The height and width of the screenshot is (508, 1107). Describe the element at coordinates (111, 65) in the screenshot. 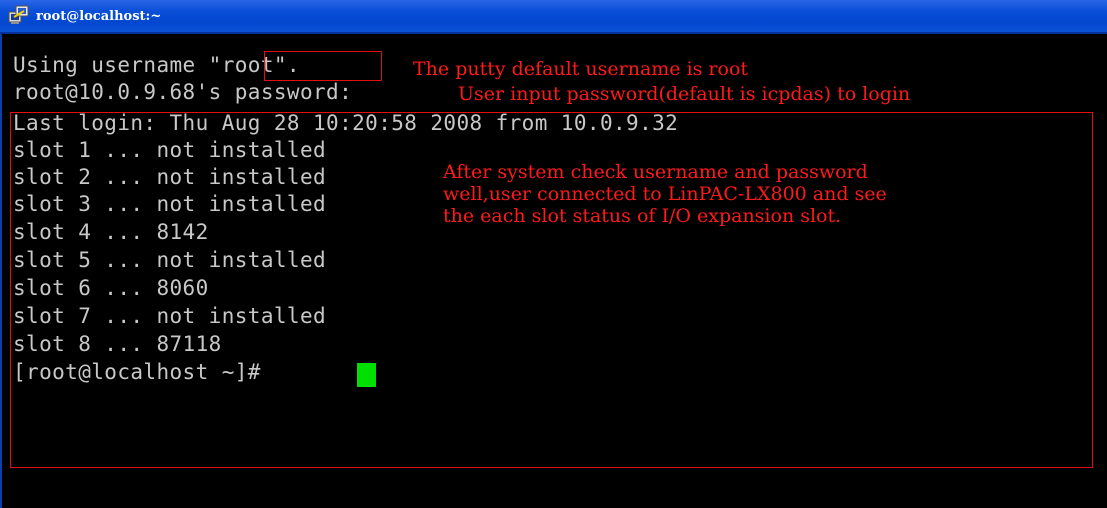

I see `username-prefix: Using username` at that location.